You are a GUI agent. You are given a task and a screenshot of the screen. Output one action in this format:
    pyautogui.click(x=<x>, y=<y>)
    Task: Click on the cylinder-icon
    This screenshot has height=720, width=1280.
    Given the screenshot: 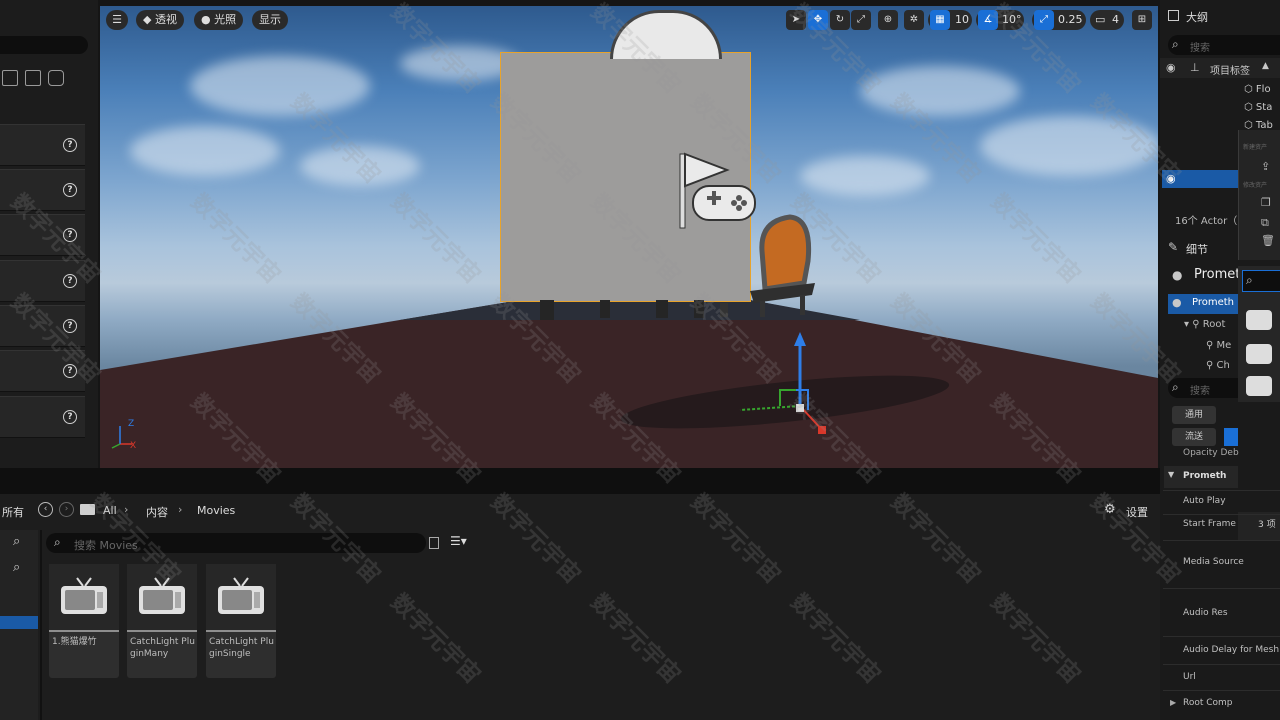 What is the action you would take?
    pyautogui.click(x=56, y=78)
    